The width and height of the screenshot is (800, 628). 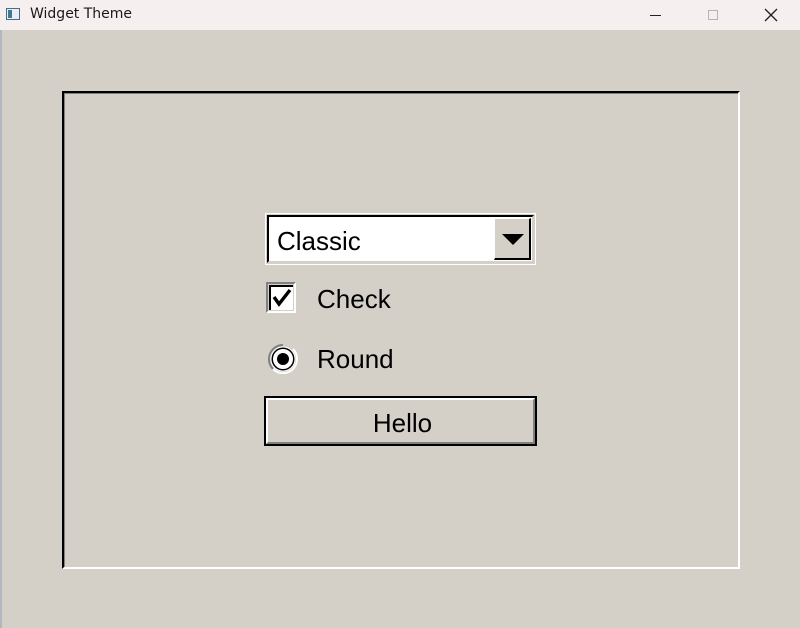 I want to click on window-app-icon, so click(x=13, y=14).